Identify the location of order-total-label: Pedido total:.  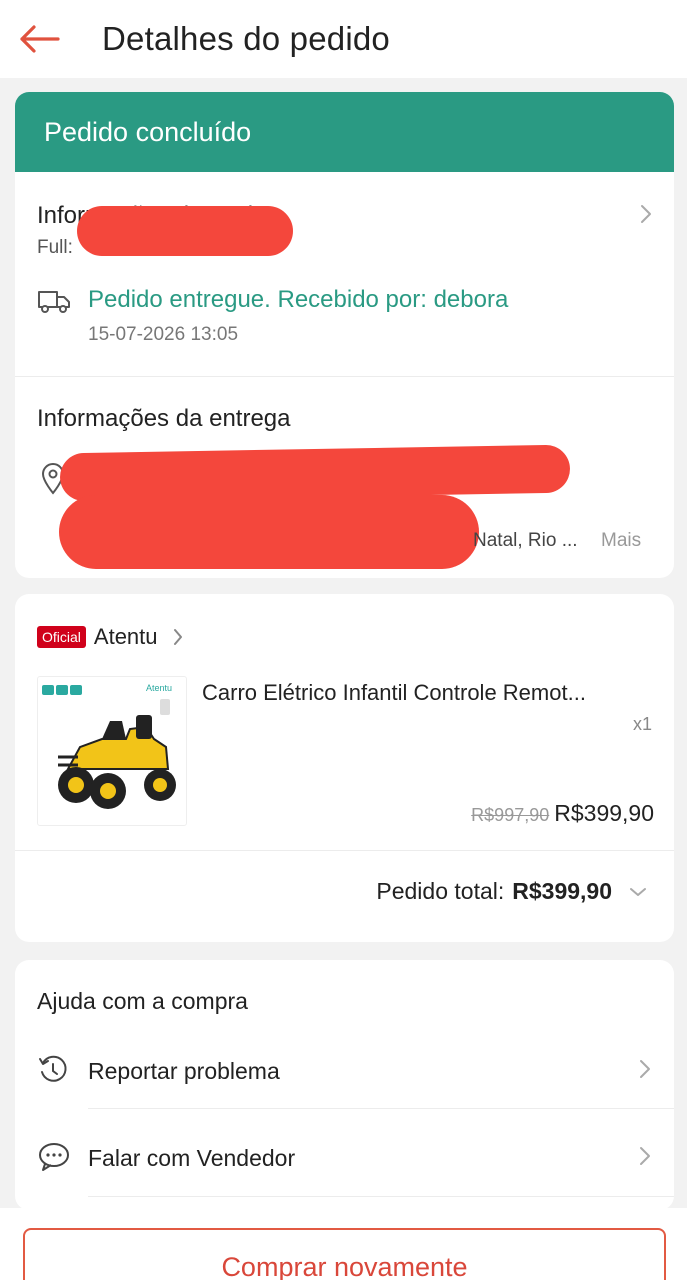
(440, 891).